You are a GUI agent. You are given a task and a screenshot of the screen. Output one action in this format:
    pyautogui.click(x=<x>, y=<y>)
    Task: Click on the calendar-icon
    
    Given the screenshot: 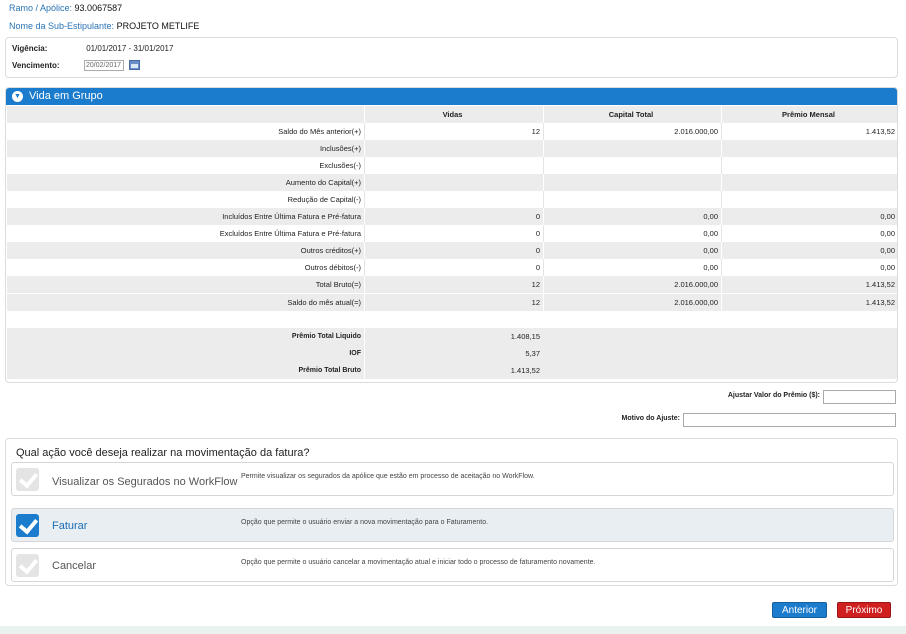 What is the action you would take?
    pyautogui.click(x=134, y=65)
    